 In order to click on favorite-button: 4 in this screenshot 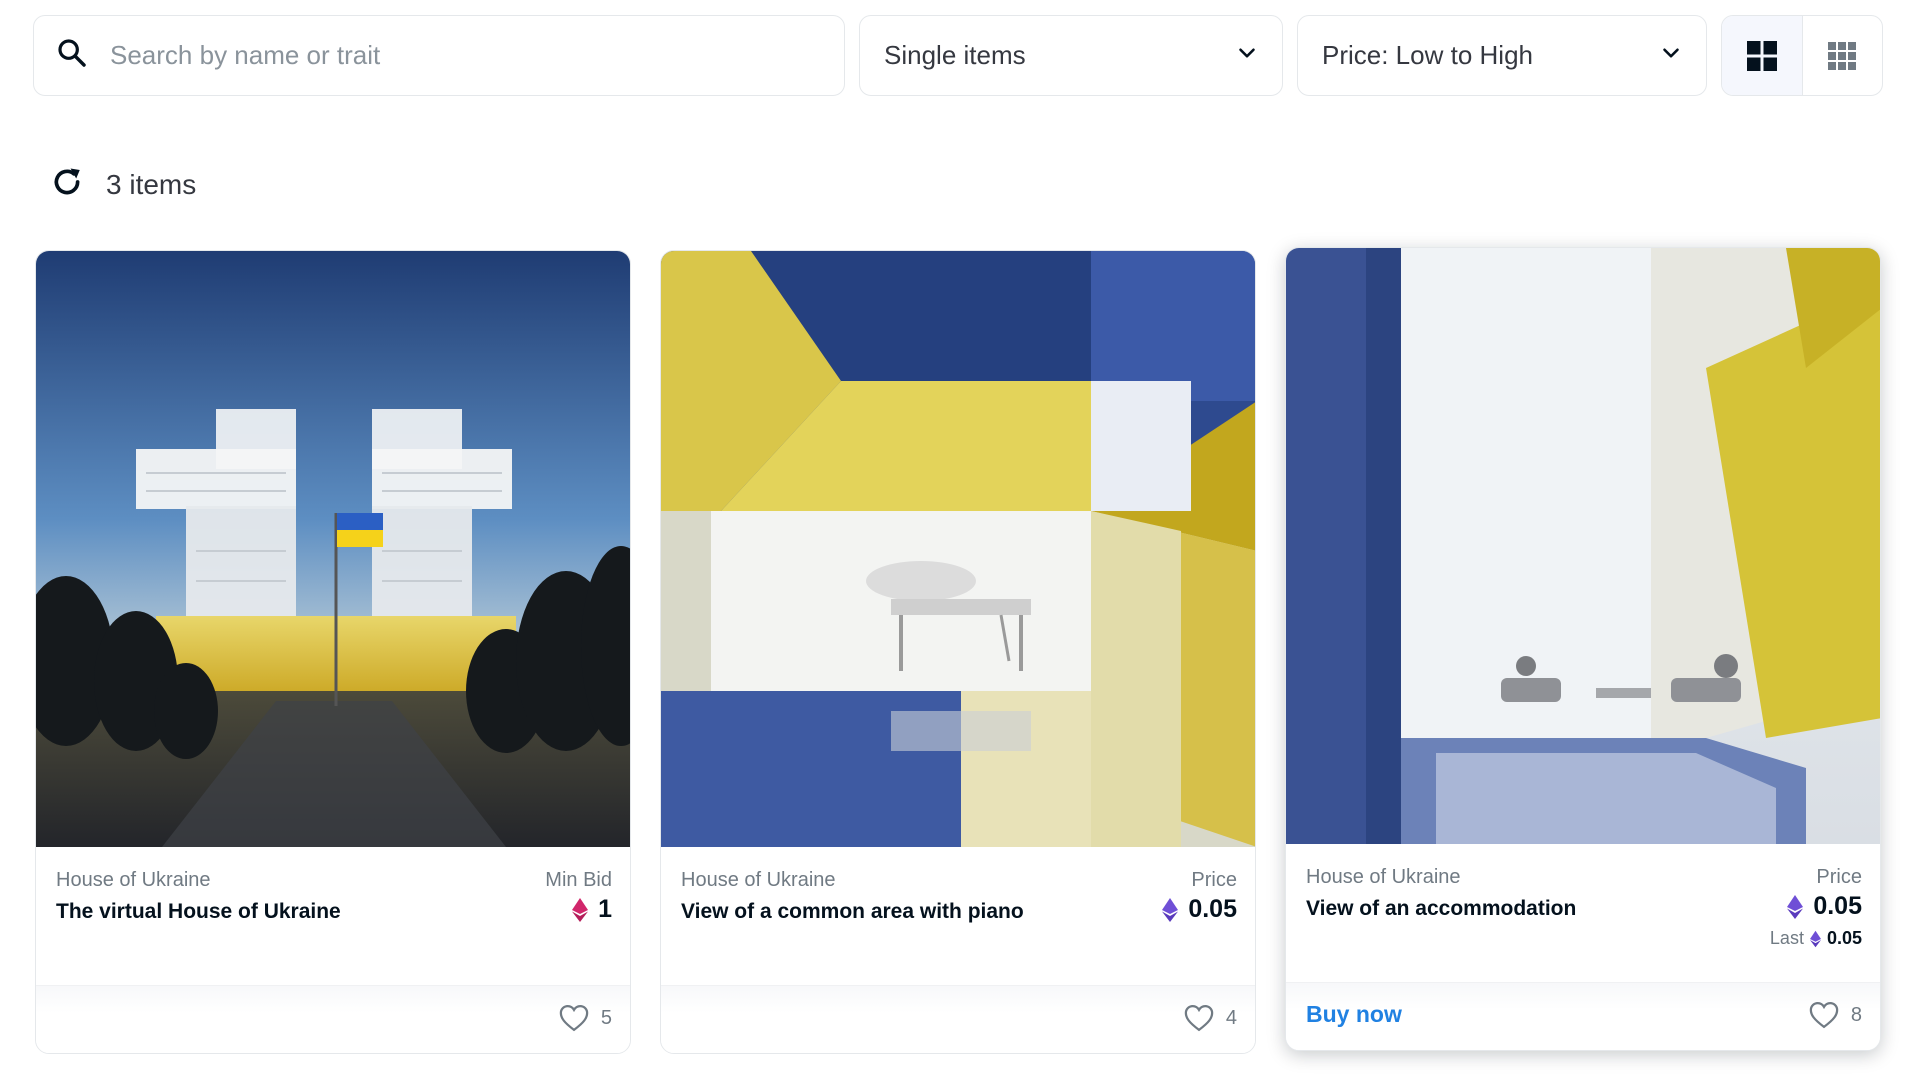, I will do `click(1210, 1018)`.